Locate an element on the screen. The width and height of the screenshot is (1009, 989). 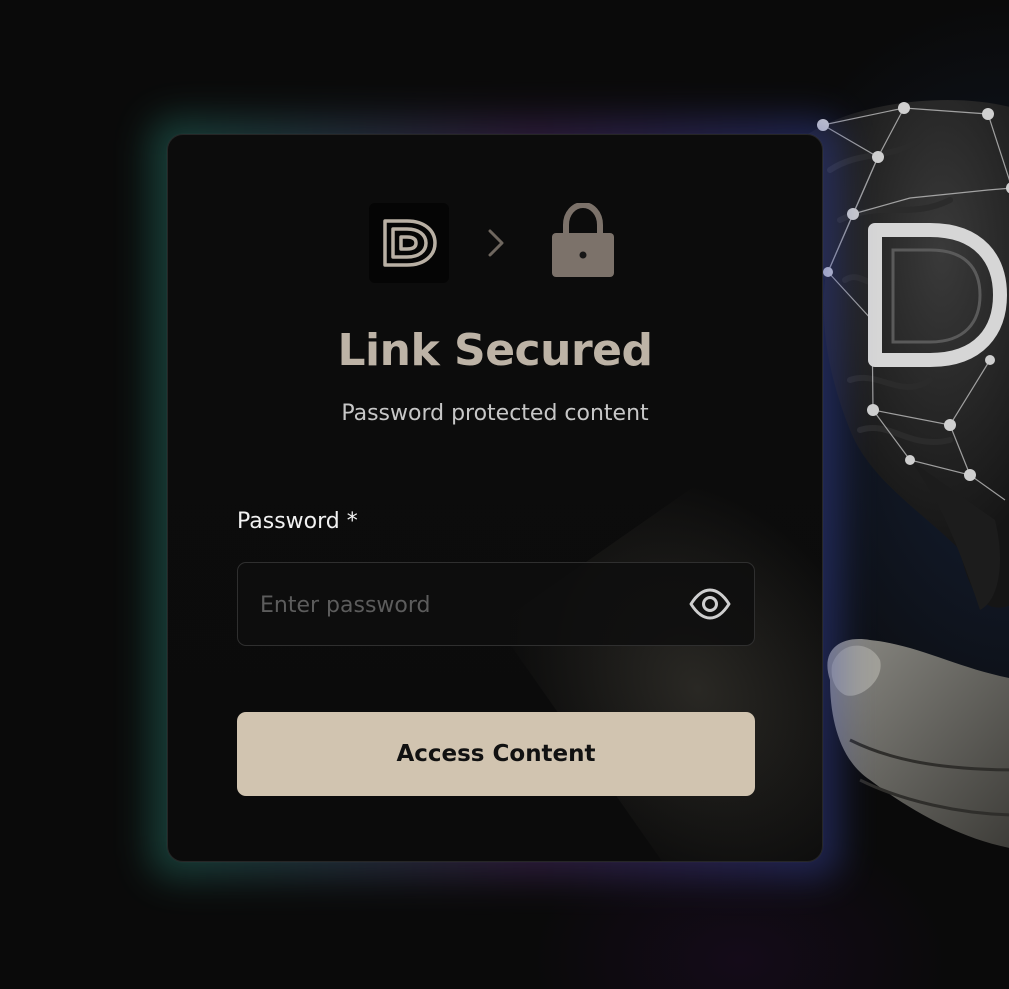
chevron-right-icon is located at coordinates (496, 243).